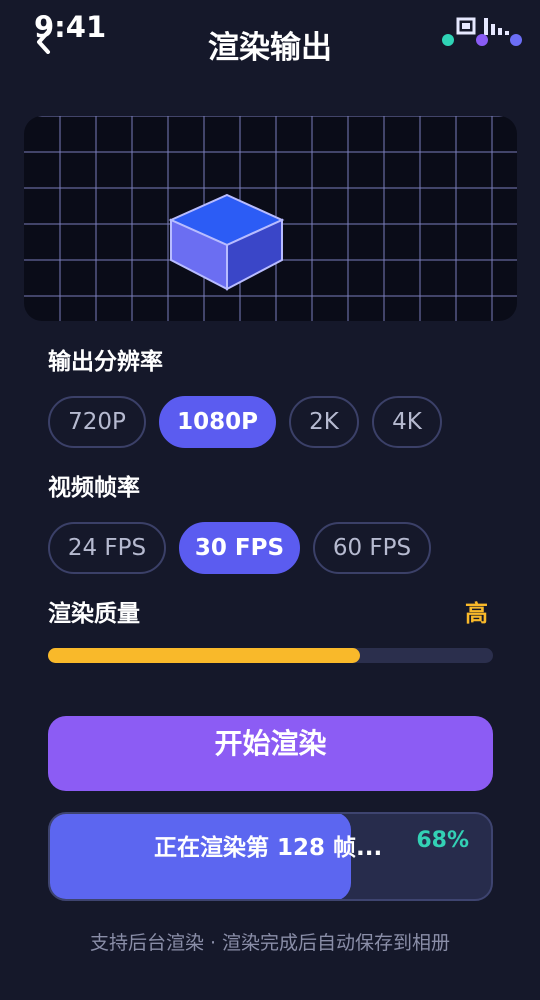 This screenshot has height=1000, width=540. I want to click on resolution-options: 720P 1080P 2K 4K, so click(270, 423).